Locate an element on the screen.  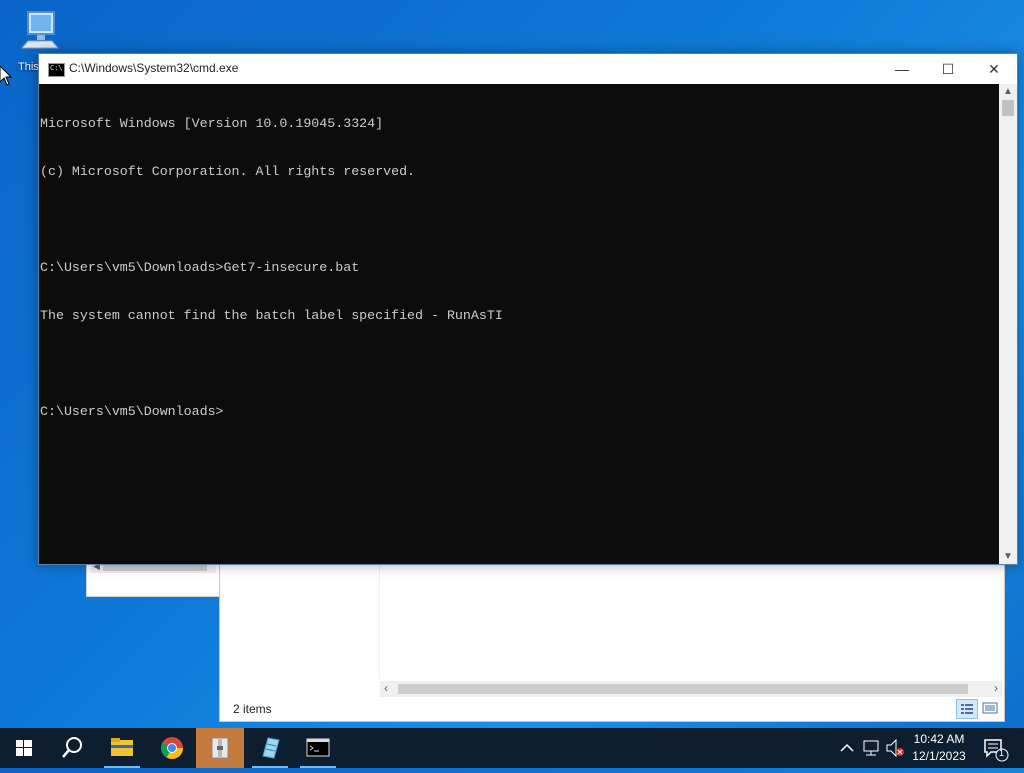
console-line: C:\Users\vm5\Downloads>Get7-insecure.bat is located at coordinates (200, 267).